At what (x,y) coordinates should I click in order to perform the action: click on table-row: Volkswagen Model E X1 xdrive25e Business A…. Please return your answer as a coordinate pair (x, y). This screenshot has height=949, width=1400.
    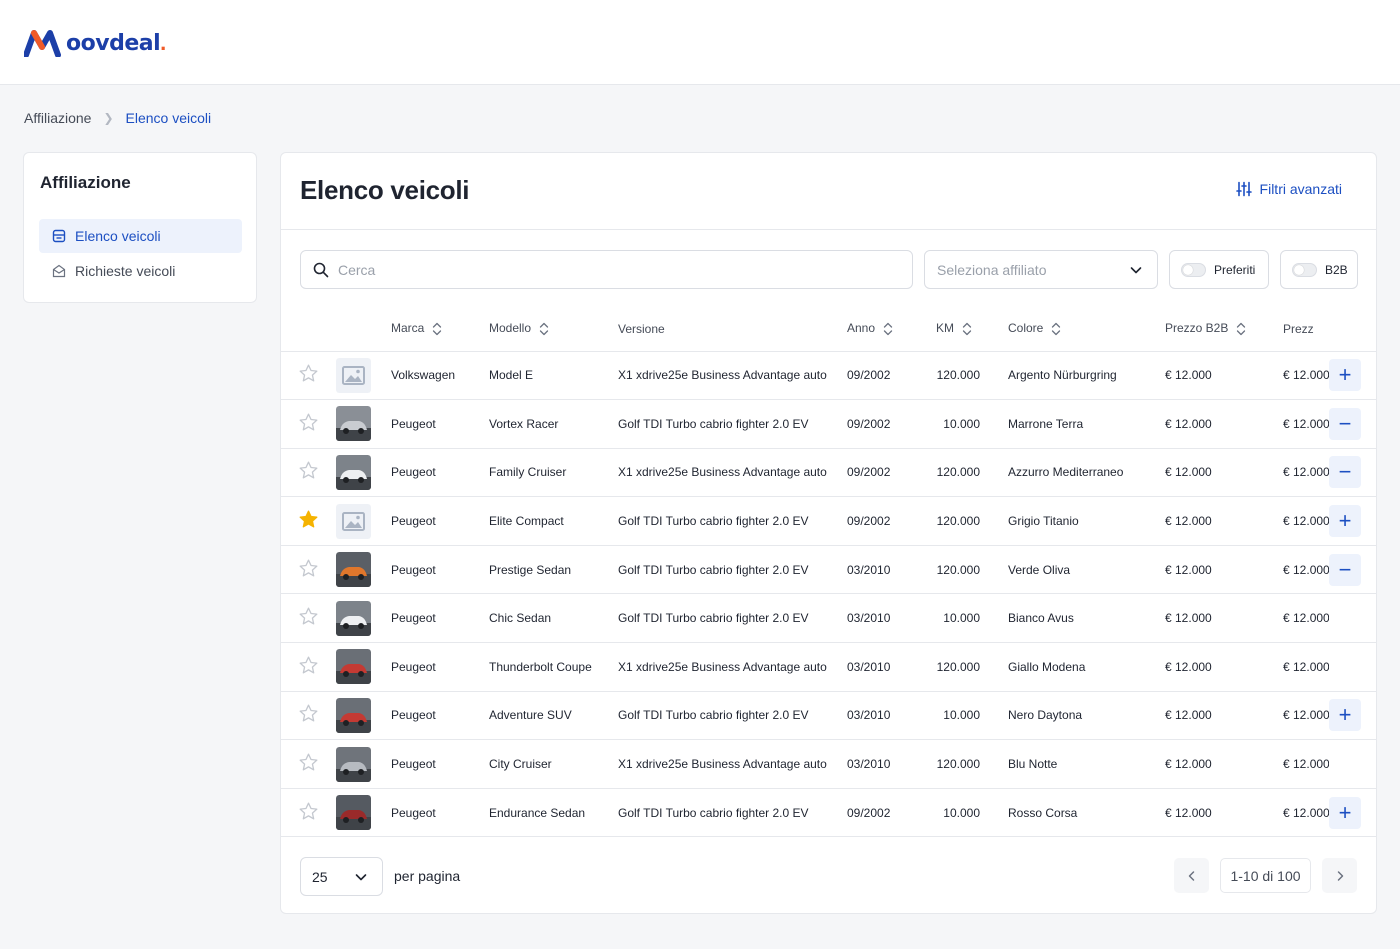
    Looking at the image, I should click on (828, 376).